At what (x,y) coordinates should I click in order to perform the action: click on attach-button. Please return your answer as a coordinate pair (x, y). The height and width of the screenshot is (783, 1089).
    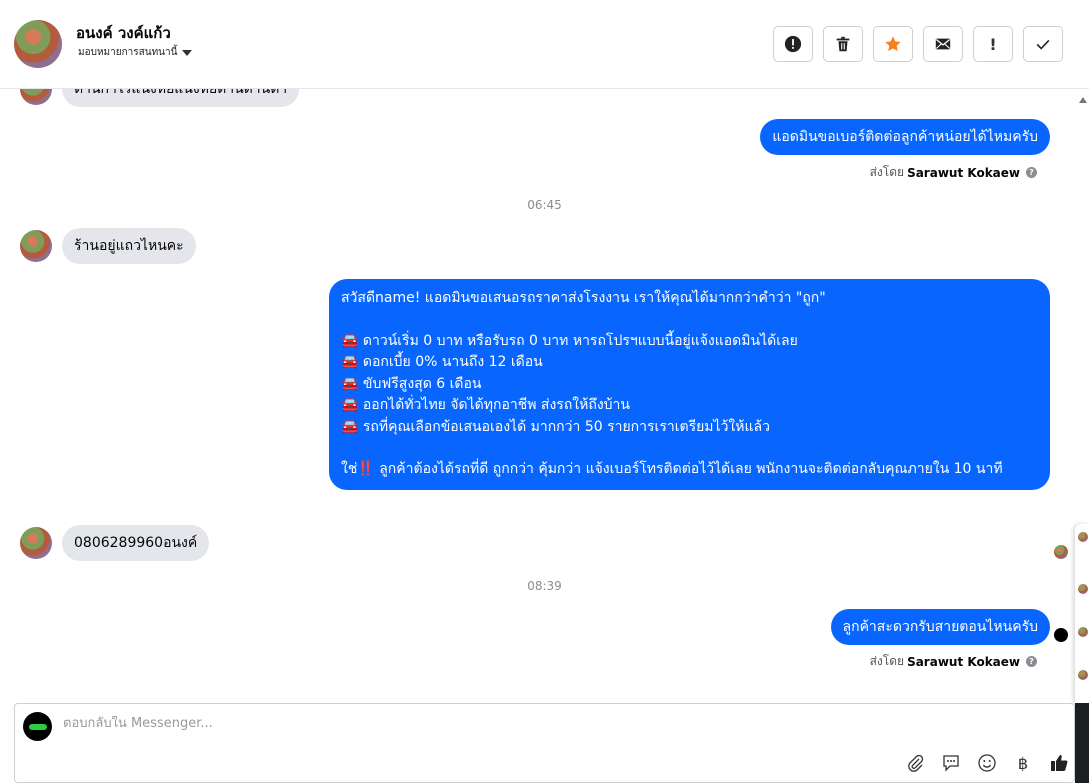
    Looking at the image, I should click on (915, 763).